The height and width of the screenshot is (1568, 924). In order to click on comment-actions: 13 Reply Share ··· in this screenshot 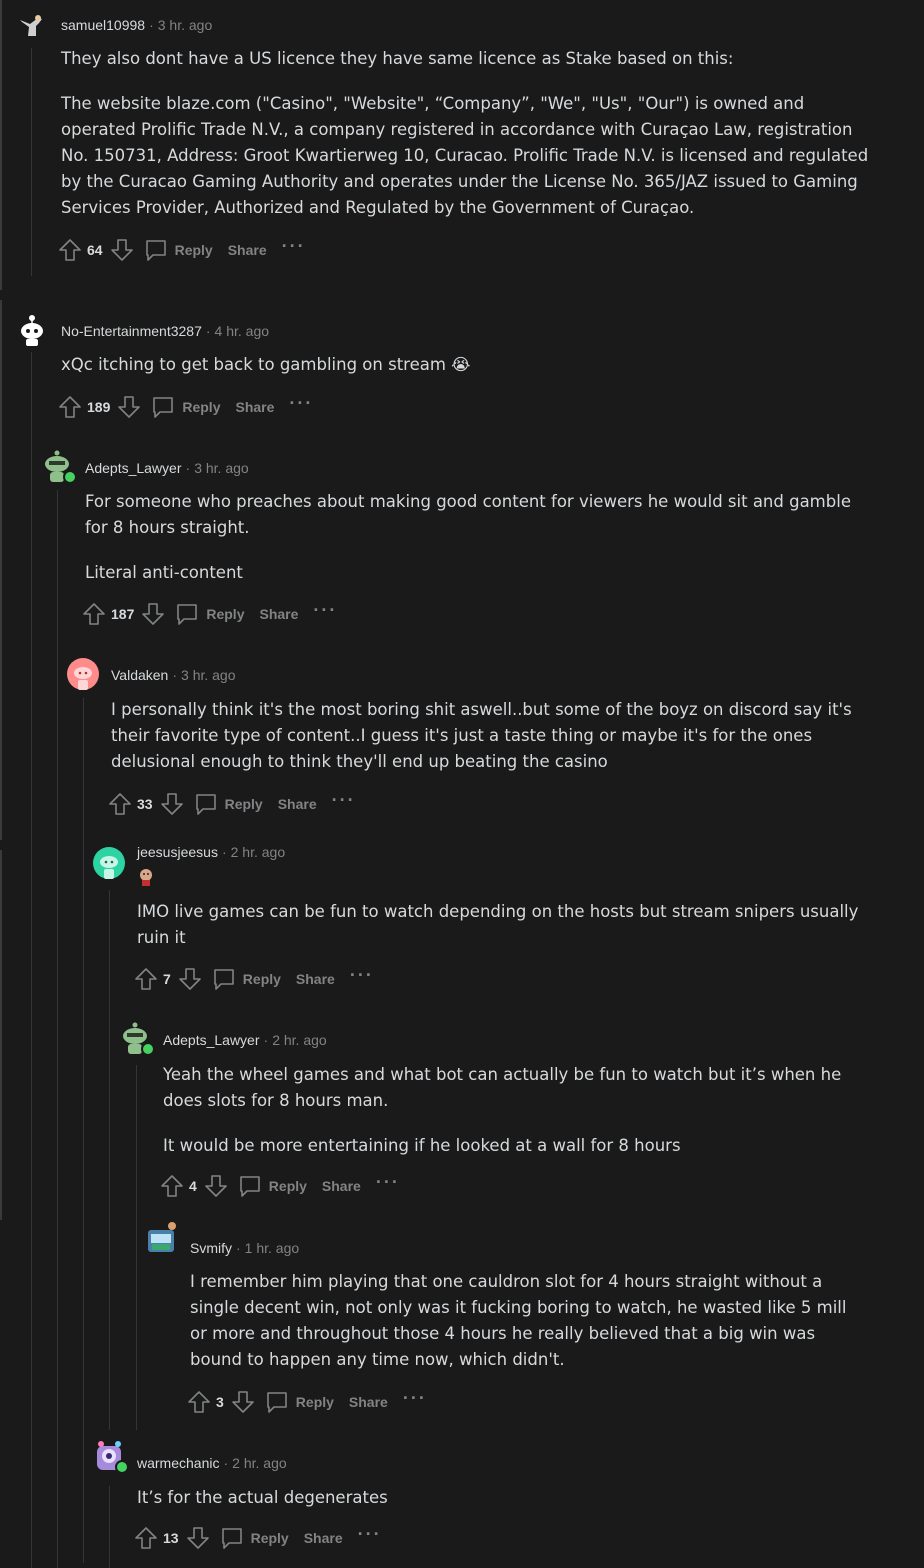, I will do `click(257, 1538)`.